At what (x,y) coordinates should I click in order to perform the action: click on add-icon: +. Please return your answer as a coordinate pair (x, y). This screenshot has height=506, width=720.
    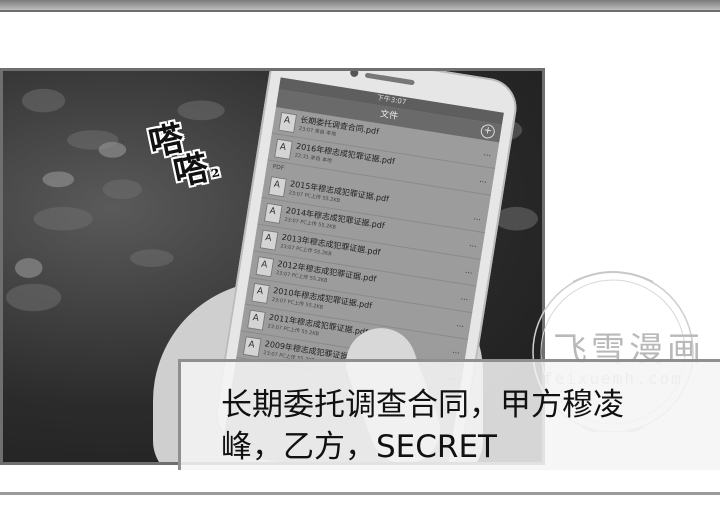
    Looking at the image, I should click on (487, 131).